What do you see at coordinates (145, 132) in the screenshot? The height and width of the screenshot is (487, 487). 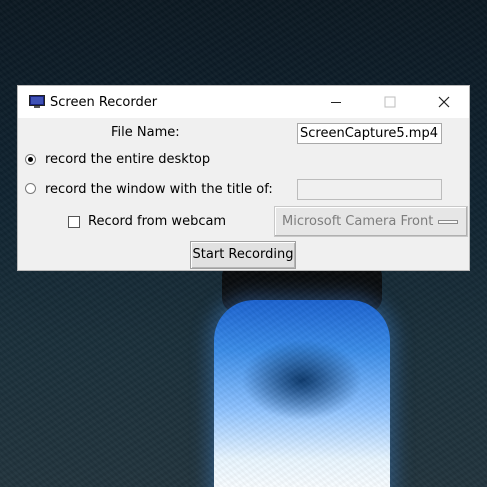 I see `file-name-label: File Name:` at bounding box center [145, 132].